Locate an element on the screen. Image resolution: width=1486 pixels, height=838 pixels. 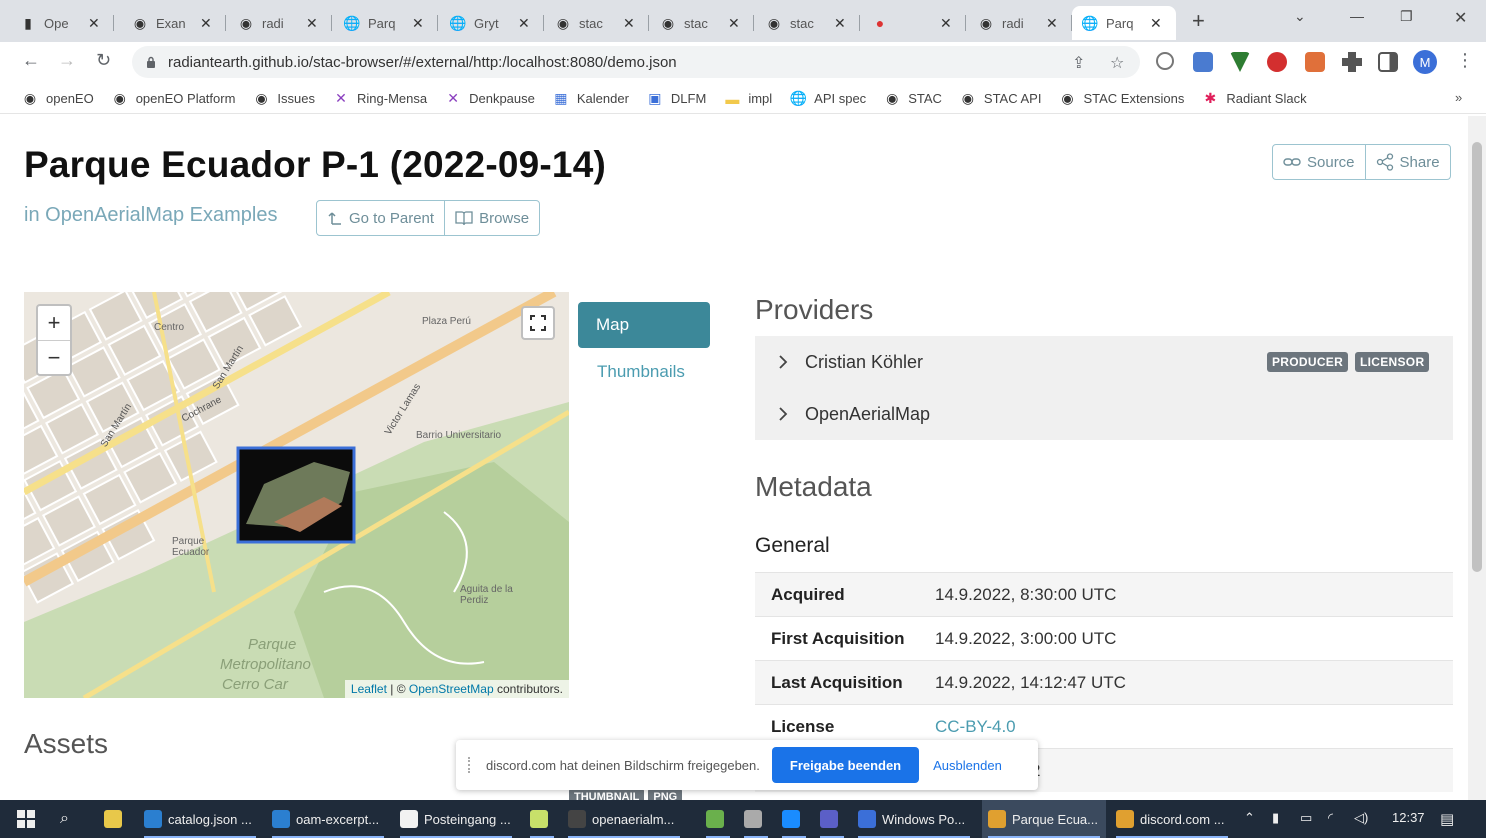
tray-chevron-icon: ⌃ is located at coordinates (1249, 818).